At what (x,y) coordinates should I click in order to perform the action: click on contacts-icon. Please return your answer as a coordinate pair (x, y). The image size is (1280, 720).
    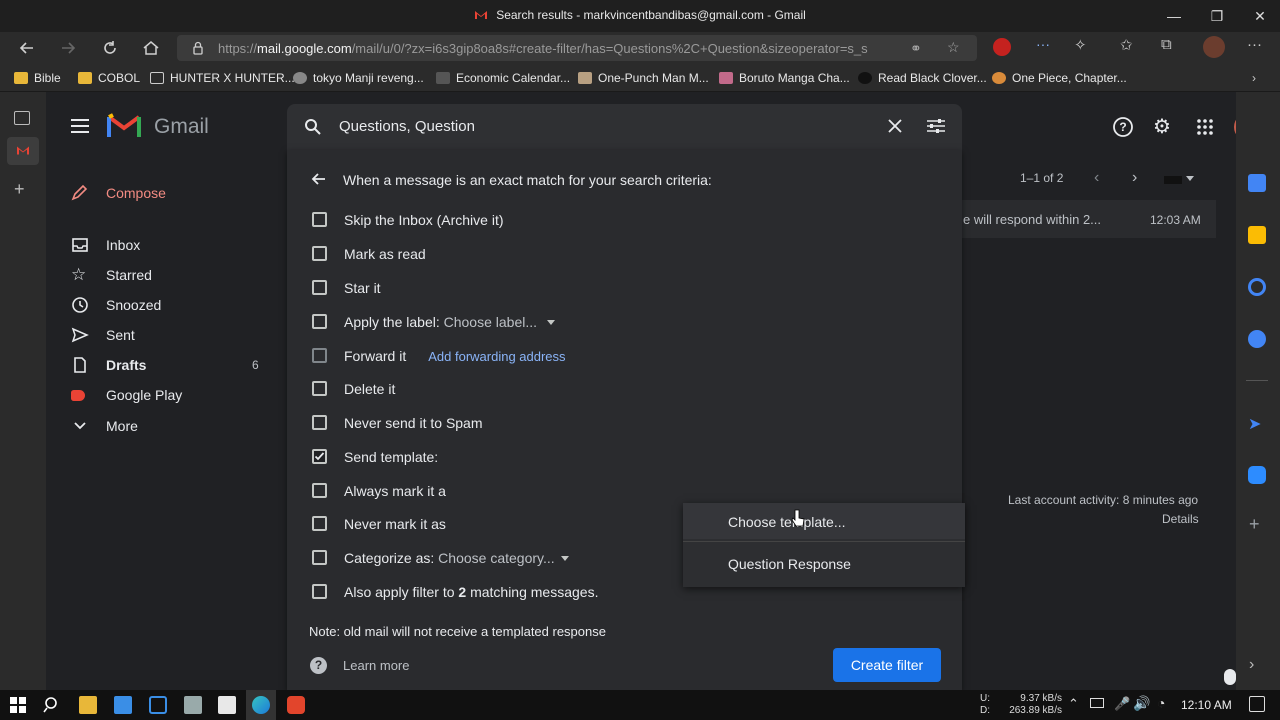
    Looking at the image, I should click on (1257, 339).